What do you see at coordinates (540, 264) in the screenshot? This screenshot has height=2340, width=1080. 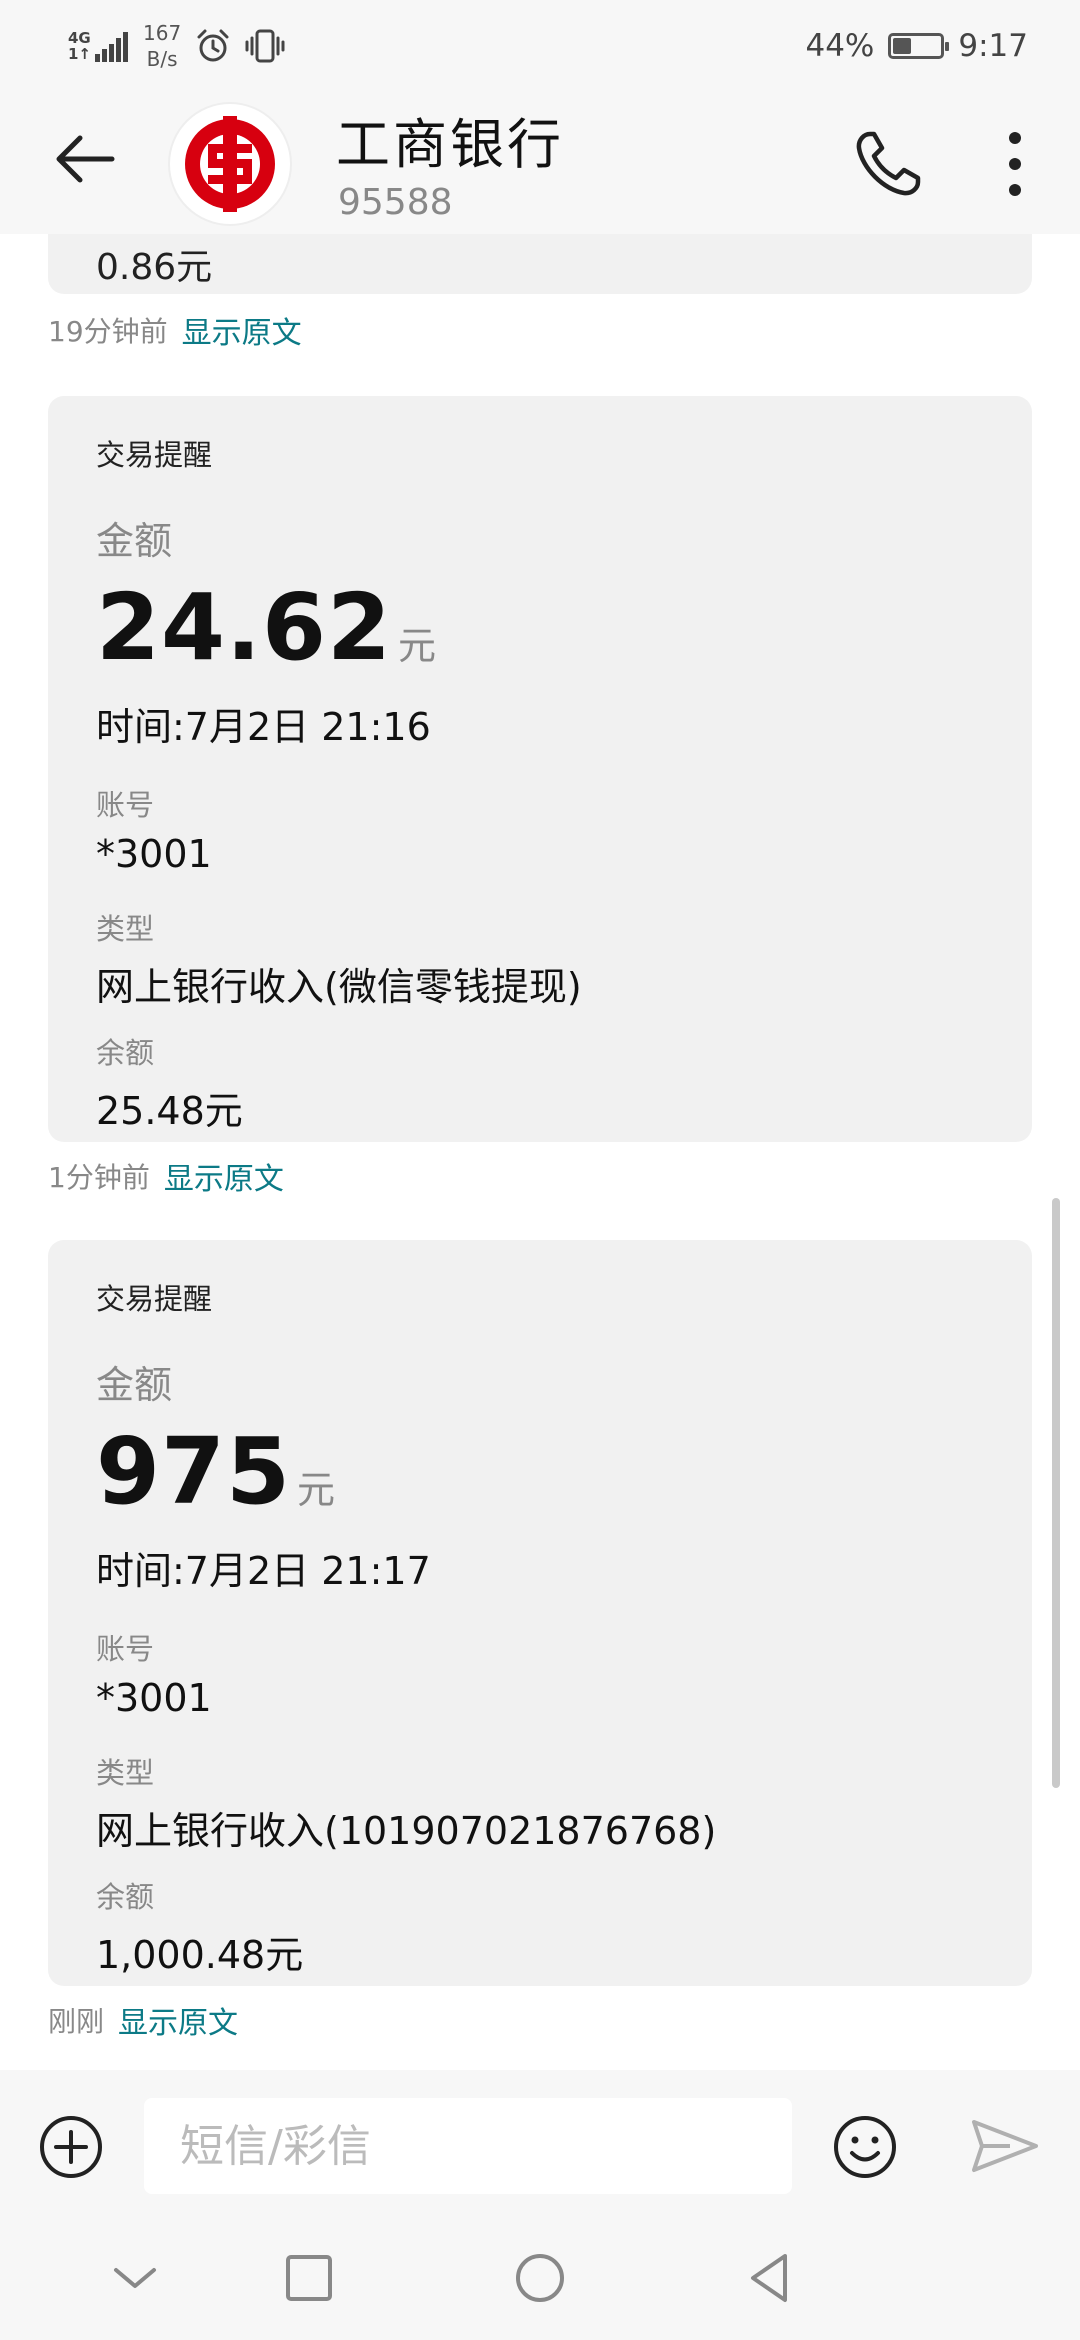 I see `message-bubble: 0.86元` at bounding box center [540, 264].